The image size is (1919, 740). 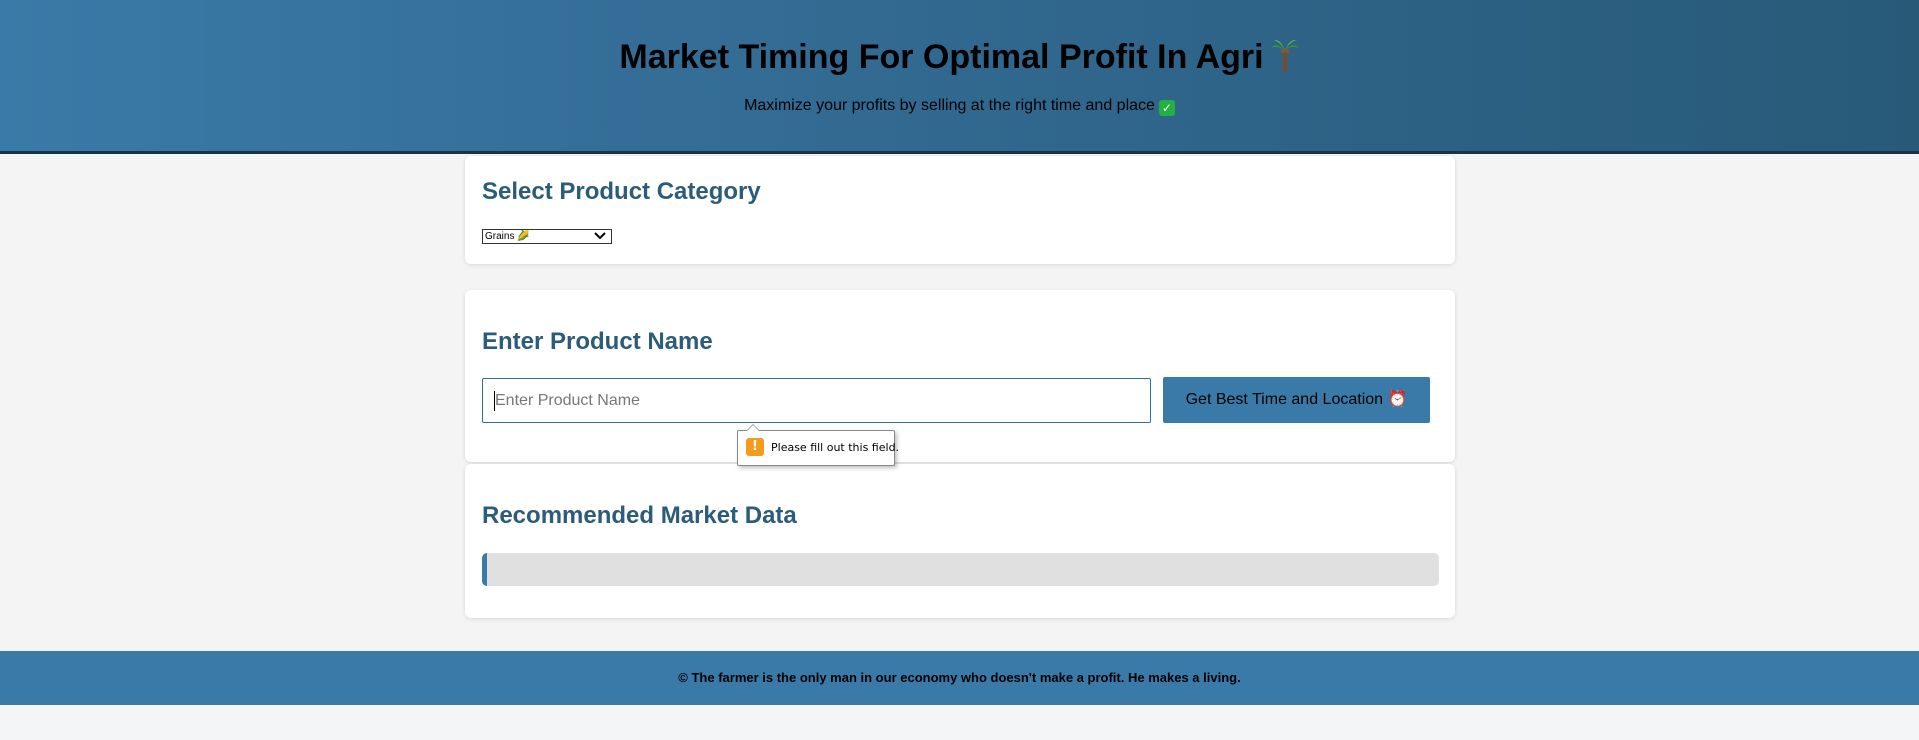 What do you see at coordinates (600, 238) in the screenshot?
I see `chevron-down-icon` at bounding box center [600, 238].